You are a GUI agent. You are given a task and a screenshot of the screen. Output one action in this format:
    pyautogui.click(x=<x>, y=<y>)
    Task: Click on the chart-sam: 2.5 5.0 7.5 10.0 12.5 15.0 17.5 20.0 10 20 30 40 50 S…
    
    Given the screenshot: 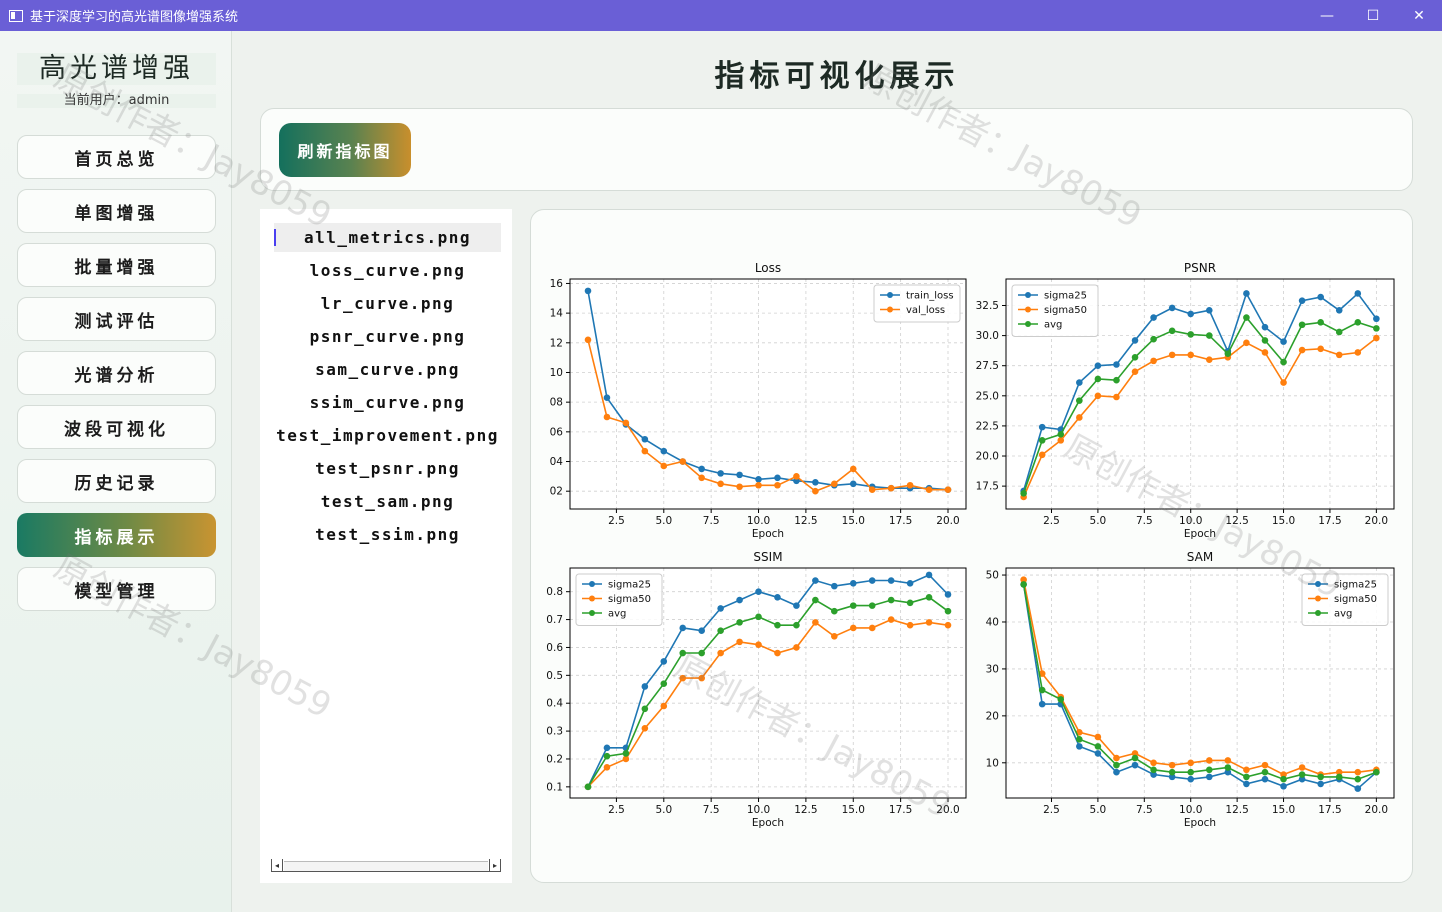 What is the action you would take?
    pyautogui.click(x=1190, y=689)
    